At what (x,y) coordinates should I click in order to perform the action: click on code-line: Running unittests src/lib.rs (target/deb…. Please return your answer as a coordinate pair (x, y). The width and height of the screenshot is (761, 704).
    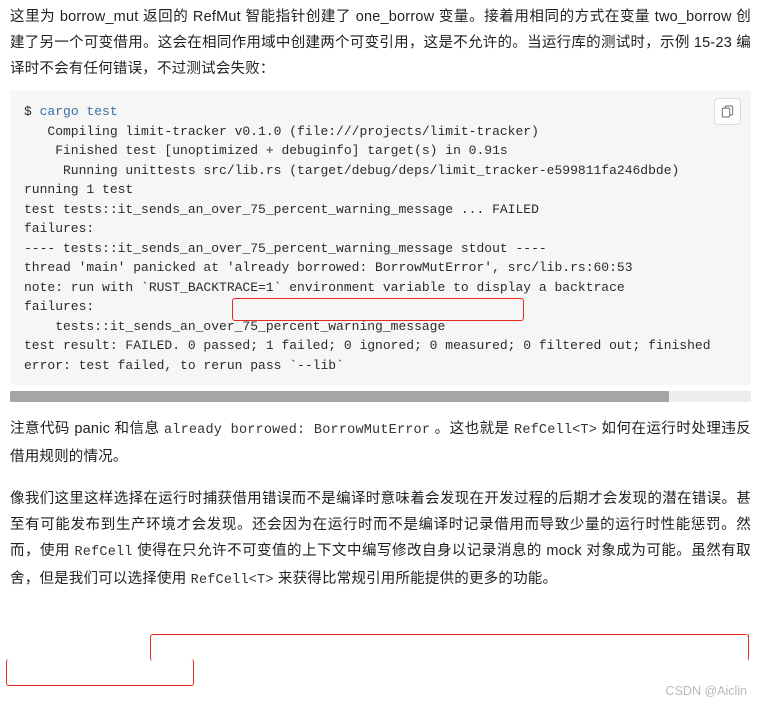
    Looking at the image, I should click on (352, 170).